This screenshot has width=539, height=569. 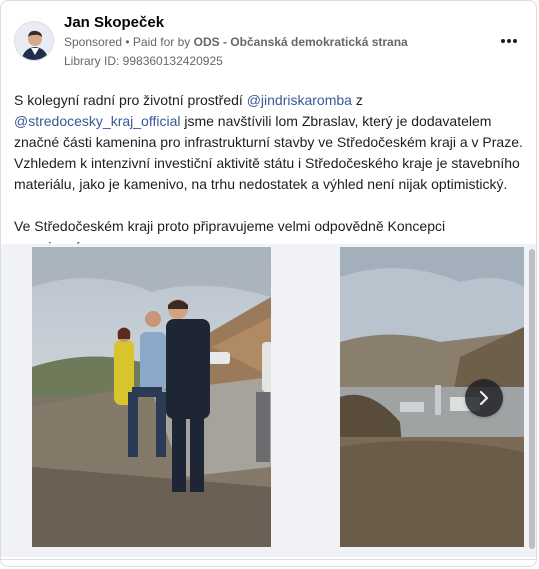 What do you see at coordinates (93, 42) in the screenshot?
I see `sponsored-label: Sponsored` at bounding box center [93, 42].